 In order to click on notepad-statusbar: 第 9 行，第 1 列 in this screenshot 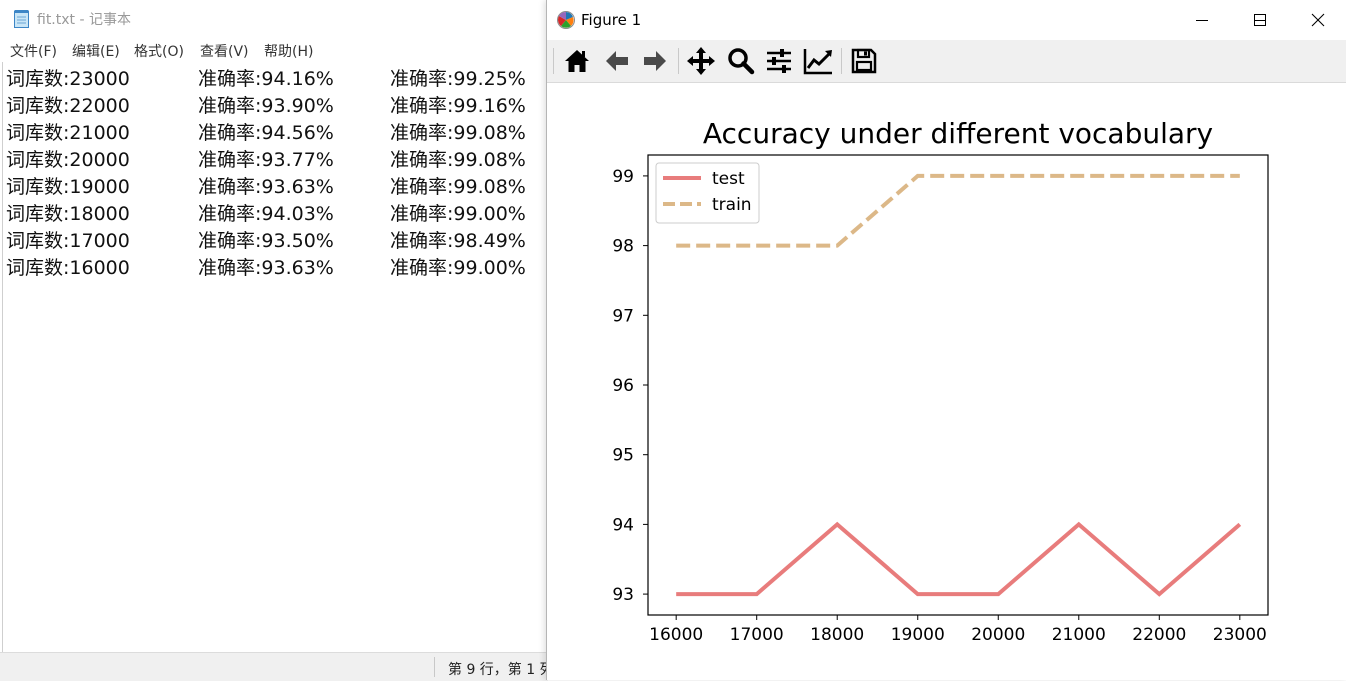, I will do `click(277, 666)`.